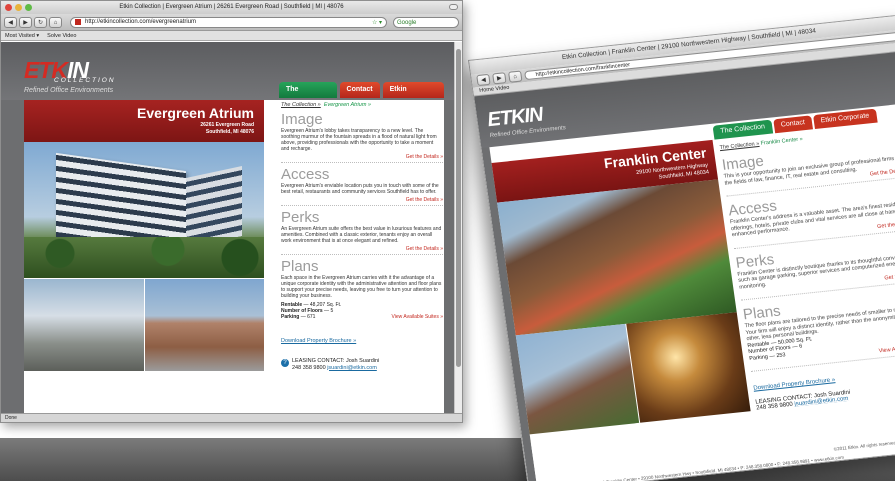 This screenshot has width=895, height=481. Describe the element at coordinates (84, 325) in the screenshot. I see `atrium-photo` at that location.